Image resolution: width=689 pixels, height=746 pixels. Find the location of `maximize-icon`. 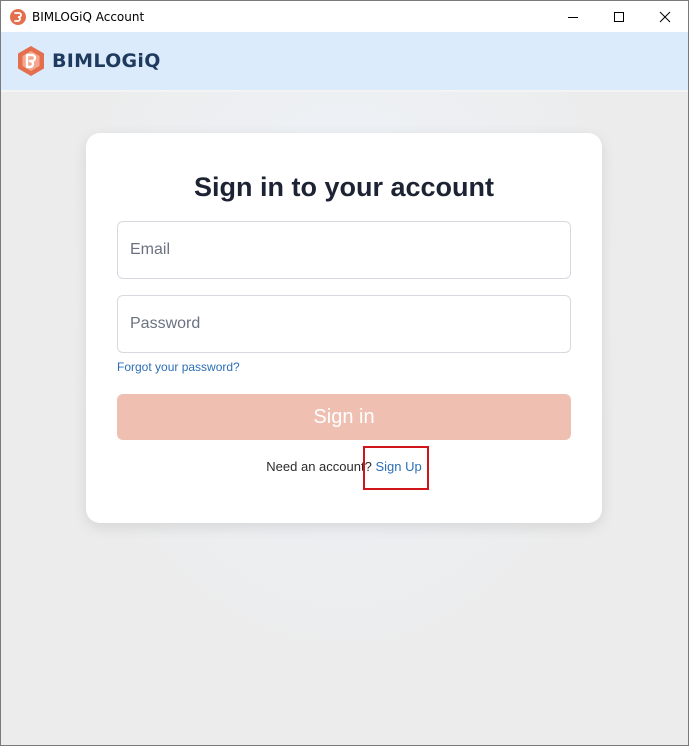

maximize-icon is located at coordinates (619, 16).